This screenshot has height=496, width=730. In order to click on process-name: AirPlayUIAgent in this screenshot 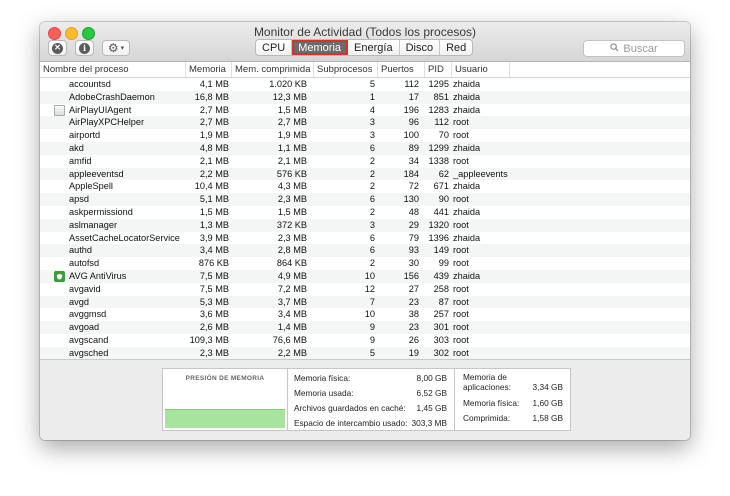, I will do `click(100, 109)`.